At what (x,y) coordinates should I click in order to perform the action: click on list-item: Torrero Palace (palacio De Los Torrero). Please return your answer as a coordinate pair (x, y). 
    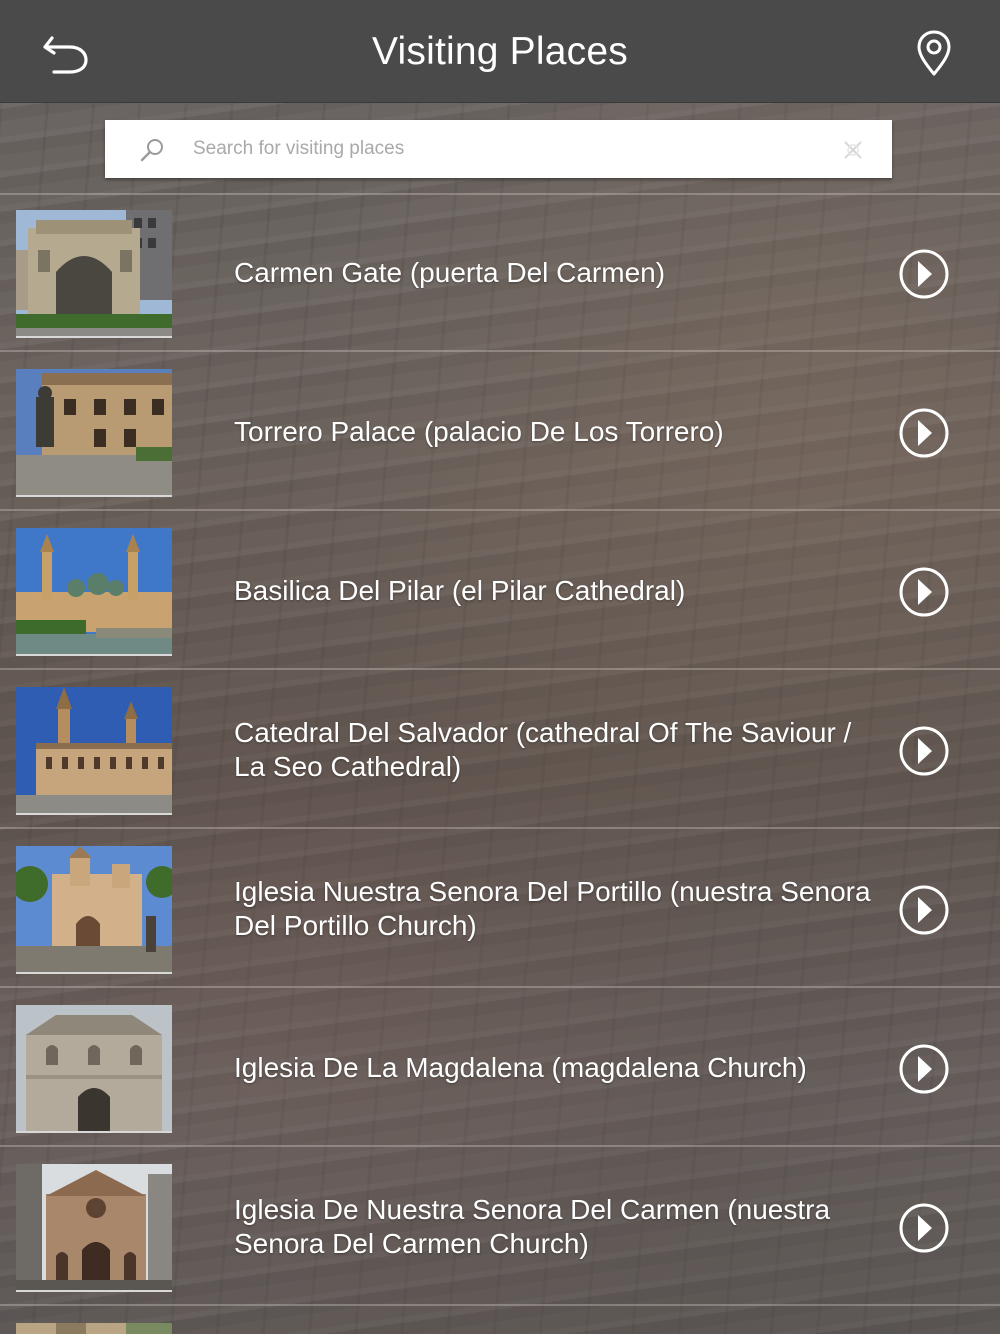
    Looking at the image, I should click on (500, 431).